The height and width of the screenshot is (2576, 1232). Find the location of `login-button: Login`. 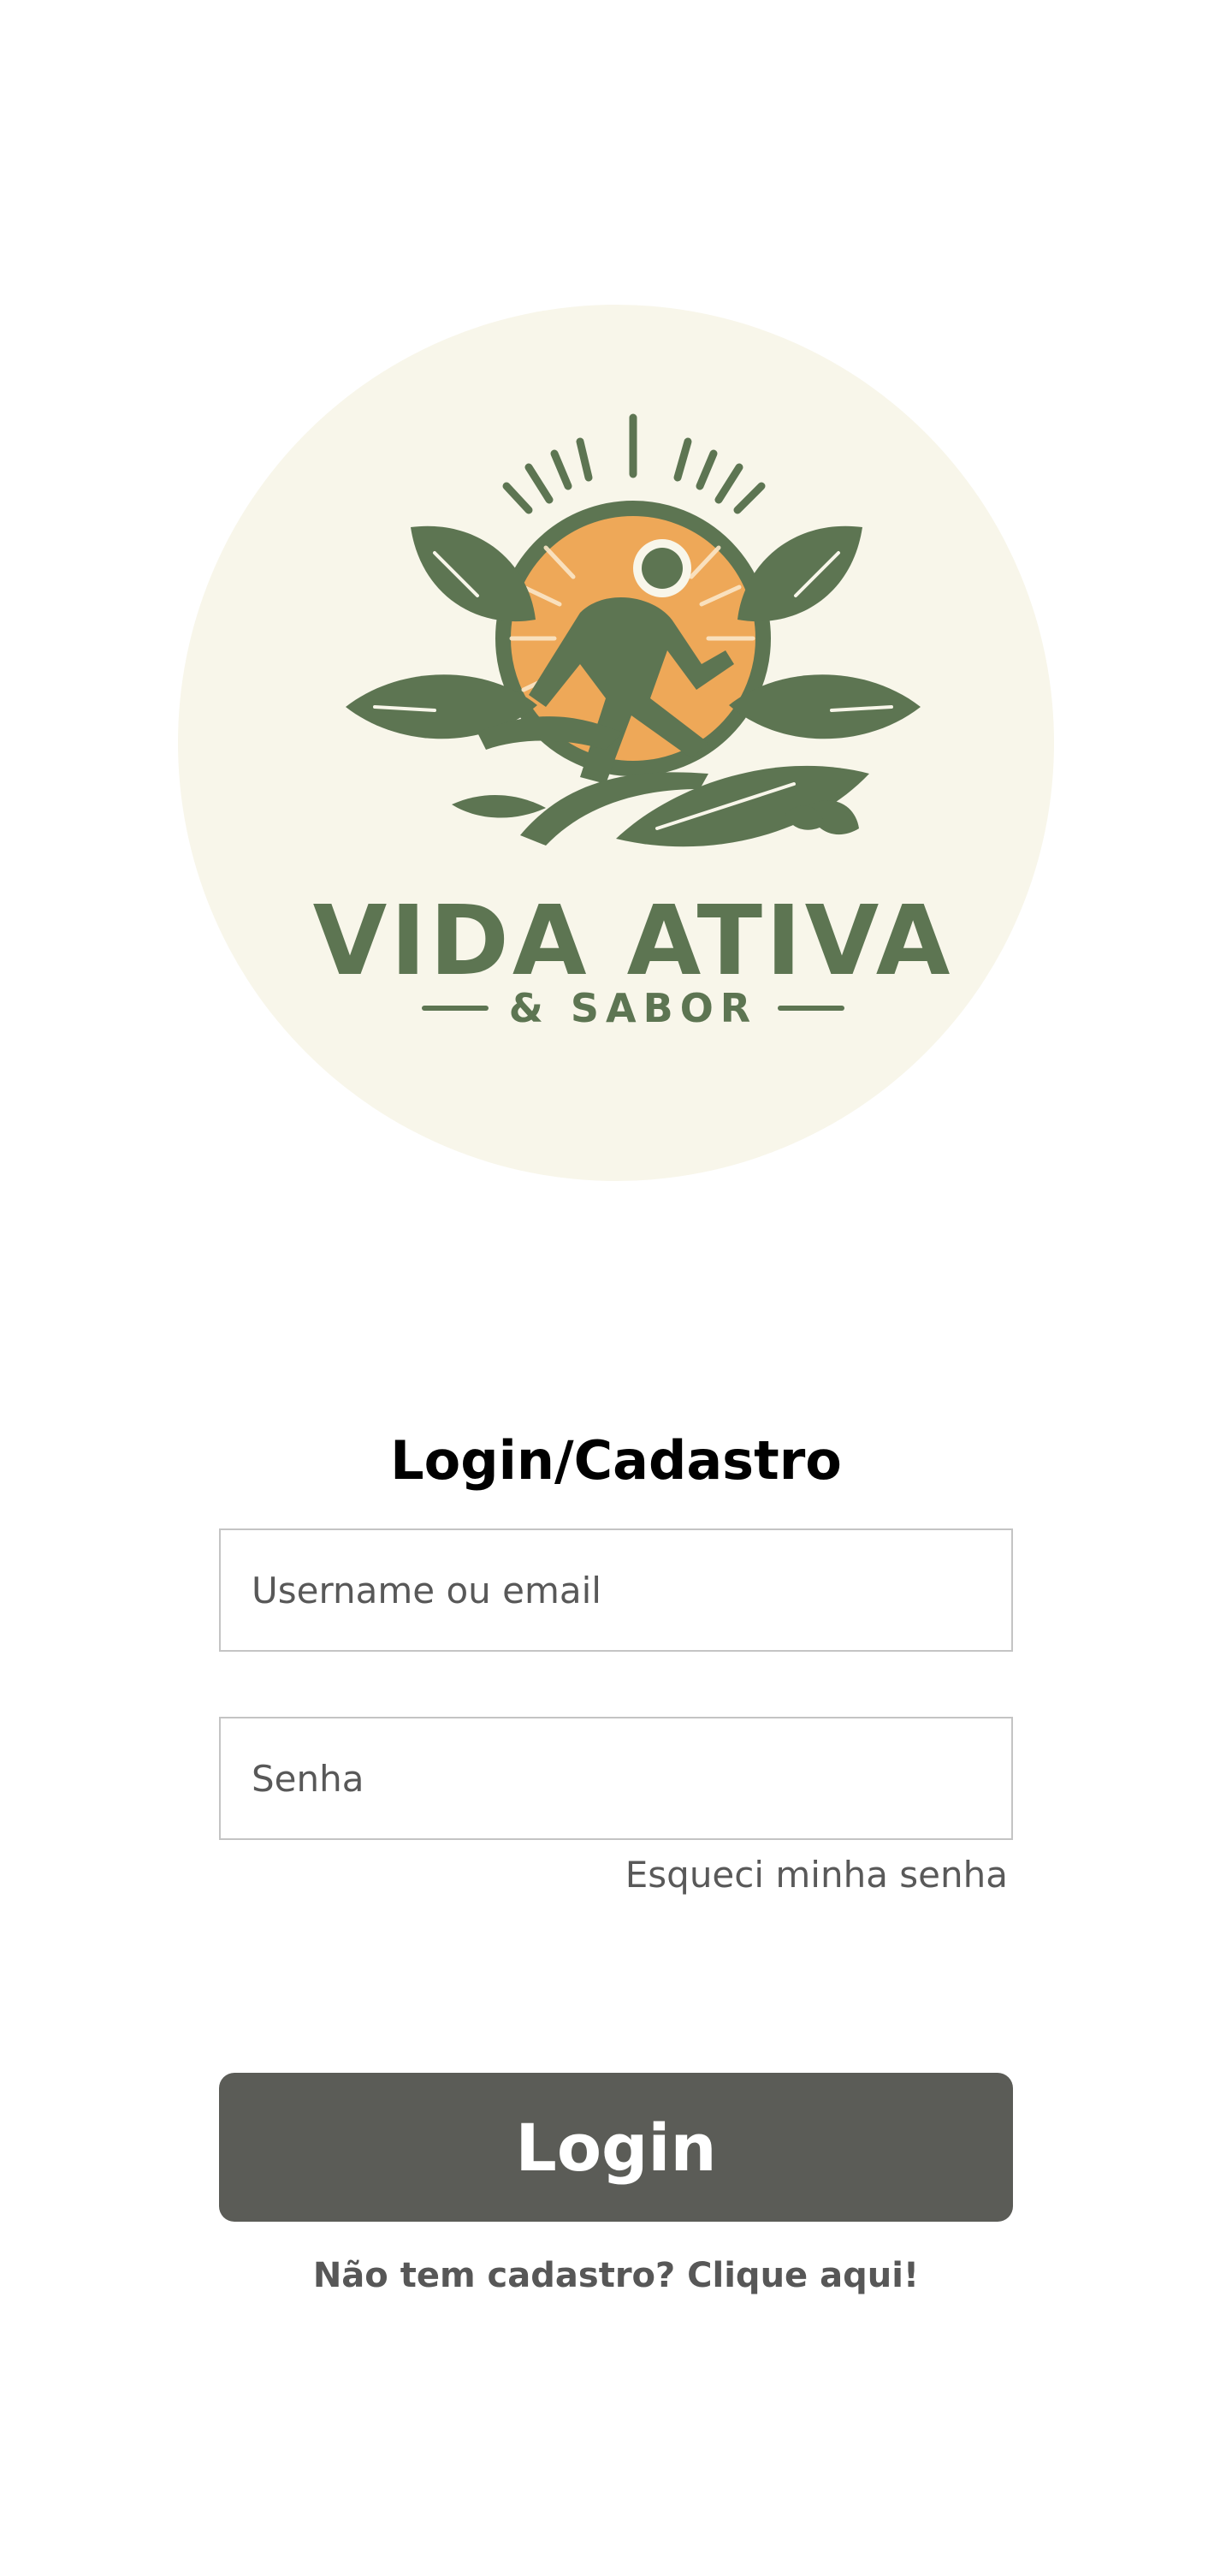

login-button: Login is located at coordinates (616, 2147).